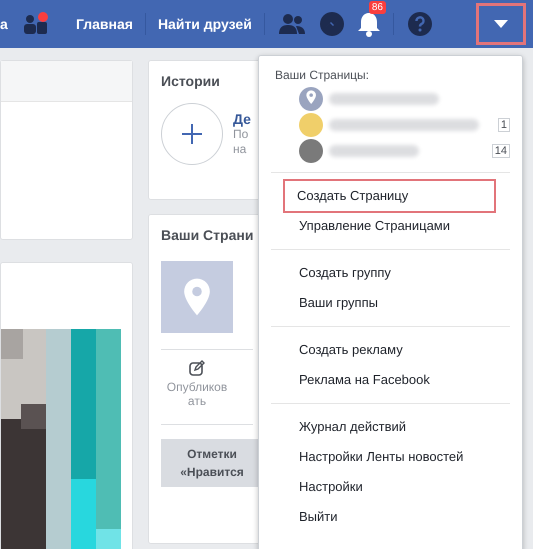 Image resolution: width=533 pixels, height=549 pixels. Describe the element at coordinates (389, 196) in the screenshot. I see `menu-item: Создать Страницу` at that location.